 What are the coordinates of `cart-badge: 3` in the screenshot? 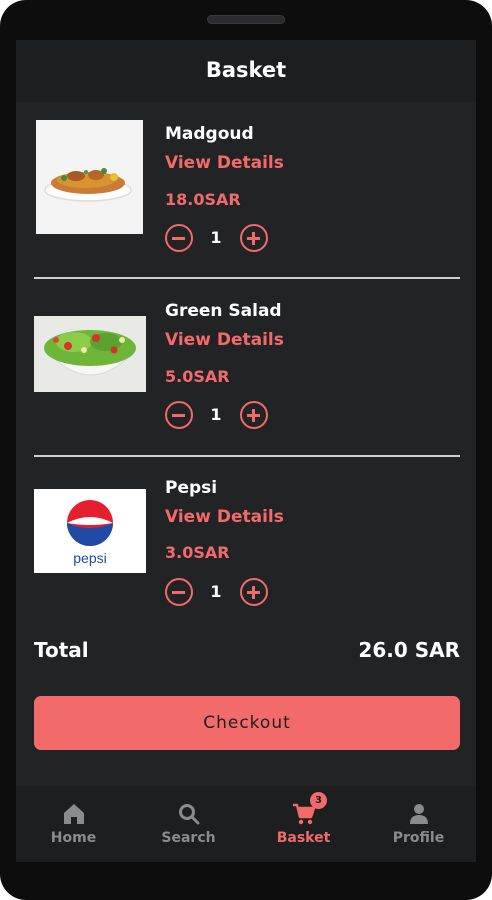 It's located at (318, 800).